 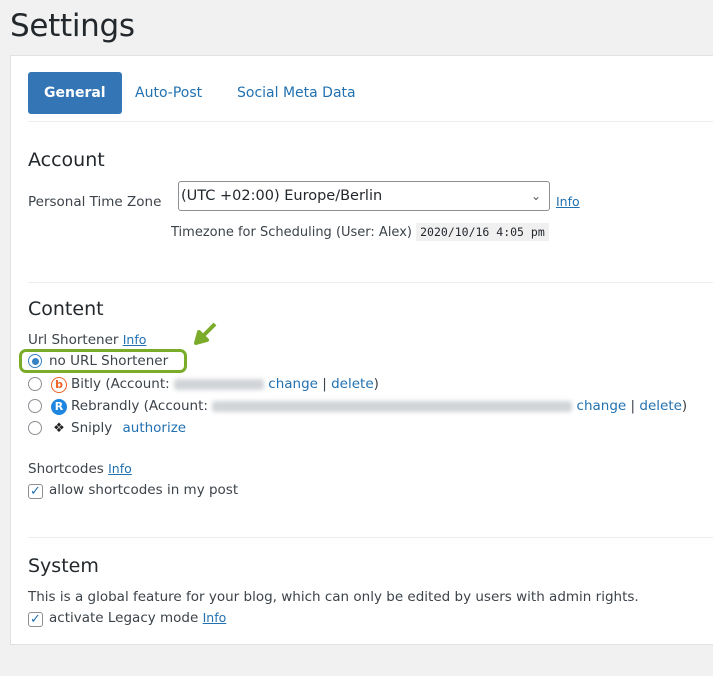 What do you see at coordinates (66, 469) in the screenshot?
I see `shortcodes-label: Shortcodes` at bounding box center [66, 469].